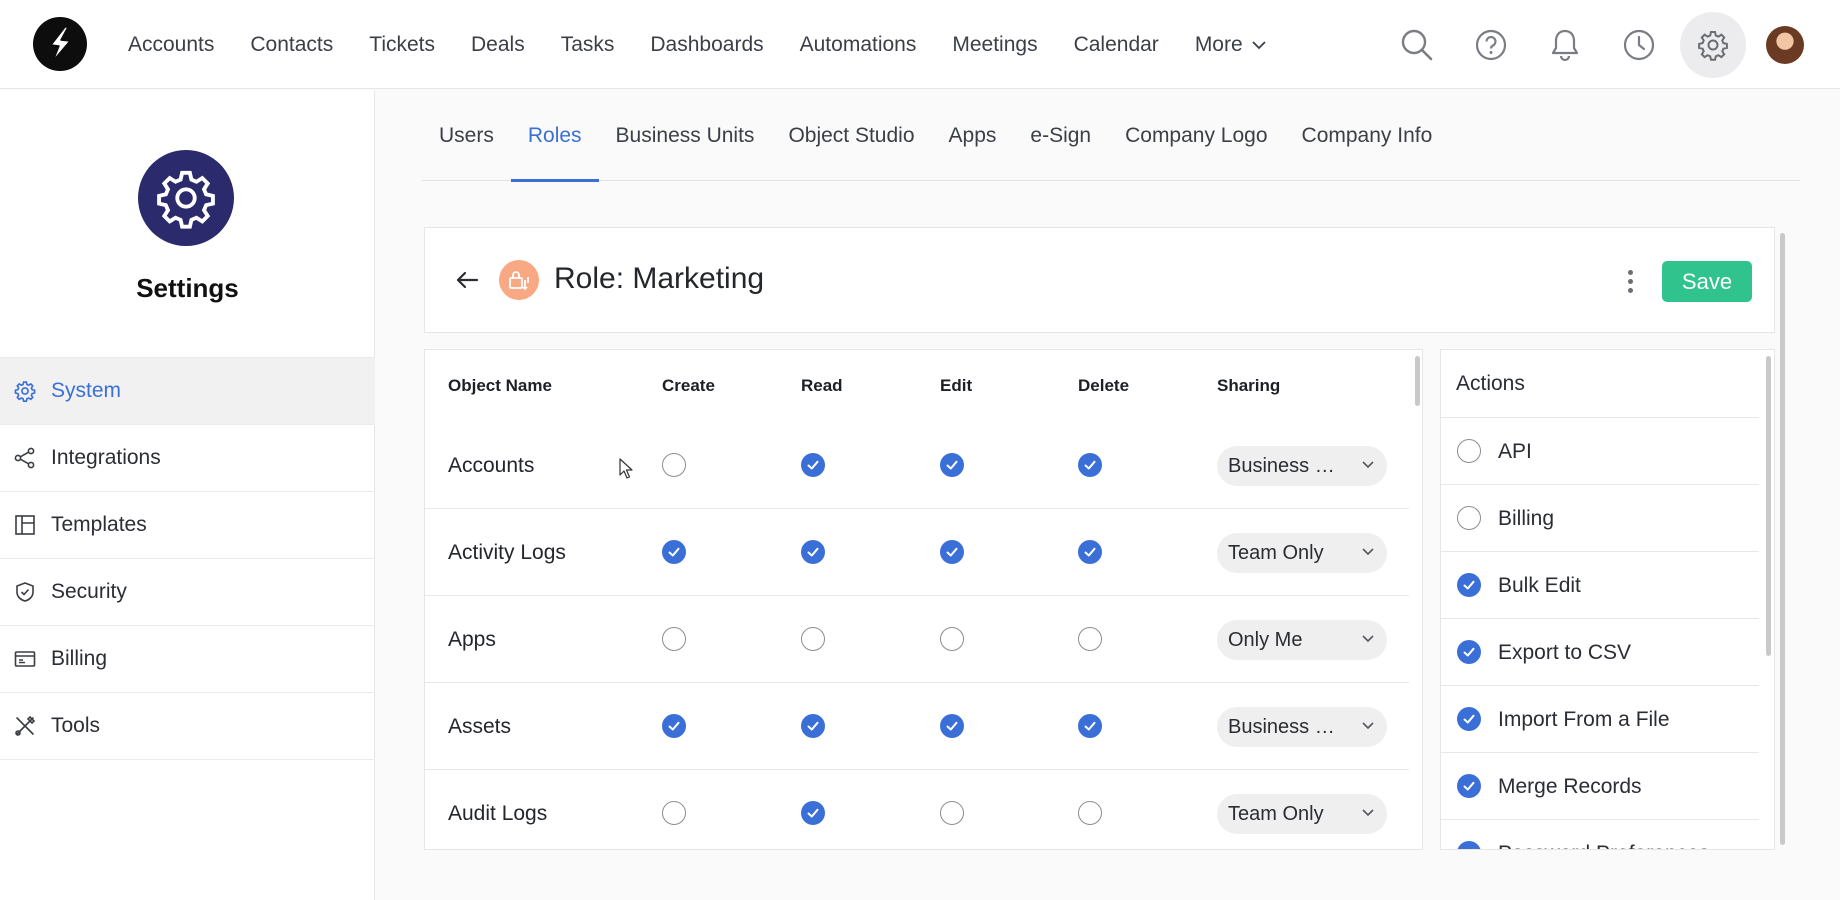 Image resolution: width=1840 pixels, height=900 pixels. Describe the element at coordinates (588, 44) in the screenshot. I see `nav-link-tasks: Tasks` at that location.